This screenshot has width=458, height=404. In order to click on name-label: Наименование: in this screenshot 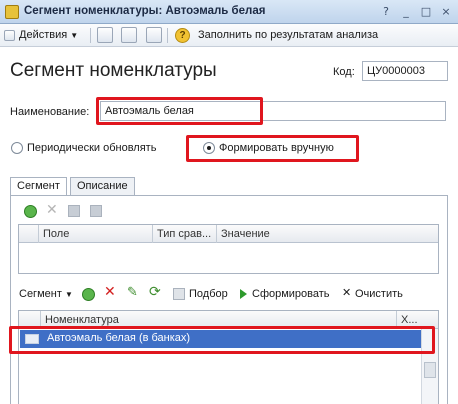, I will do `click(50, 112)`.